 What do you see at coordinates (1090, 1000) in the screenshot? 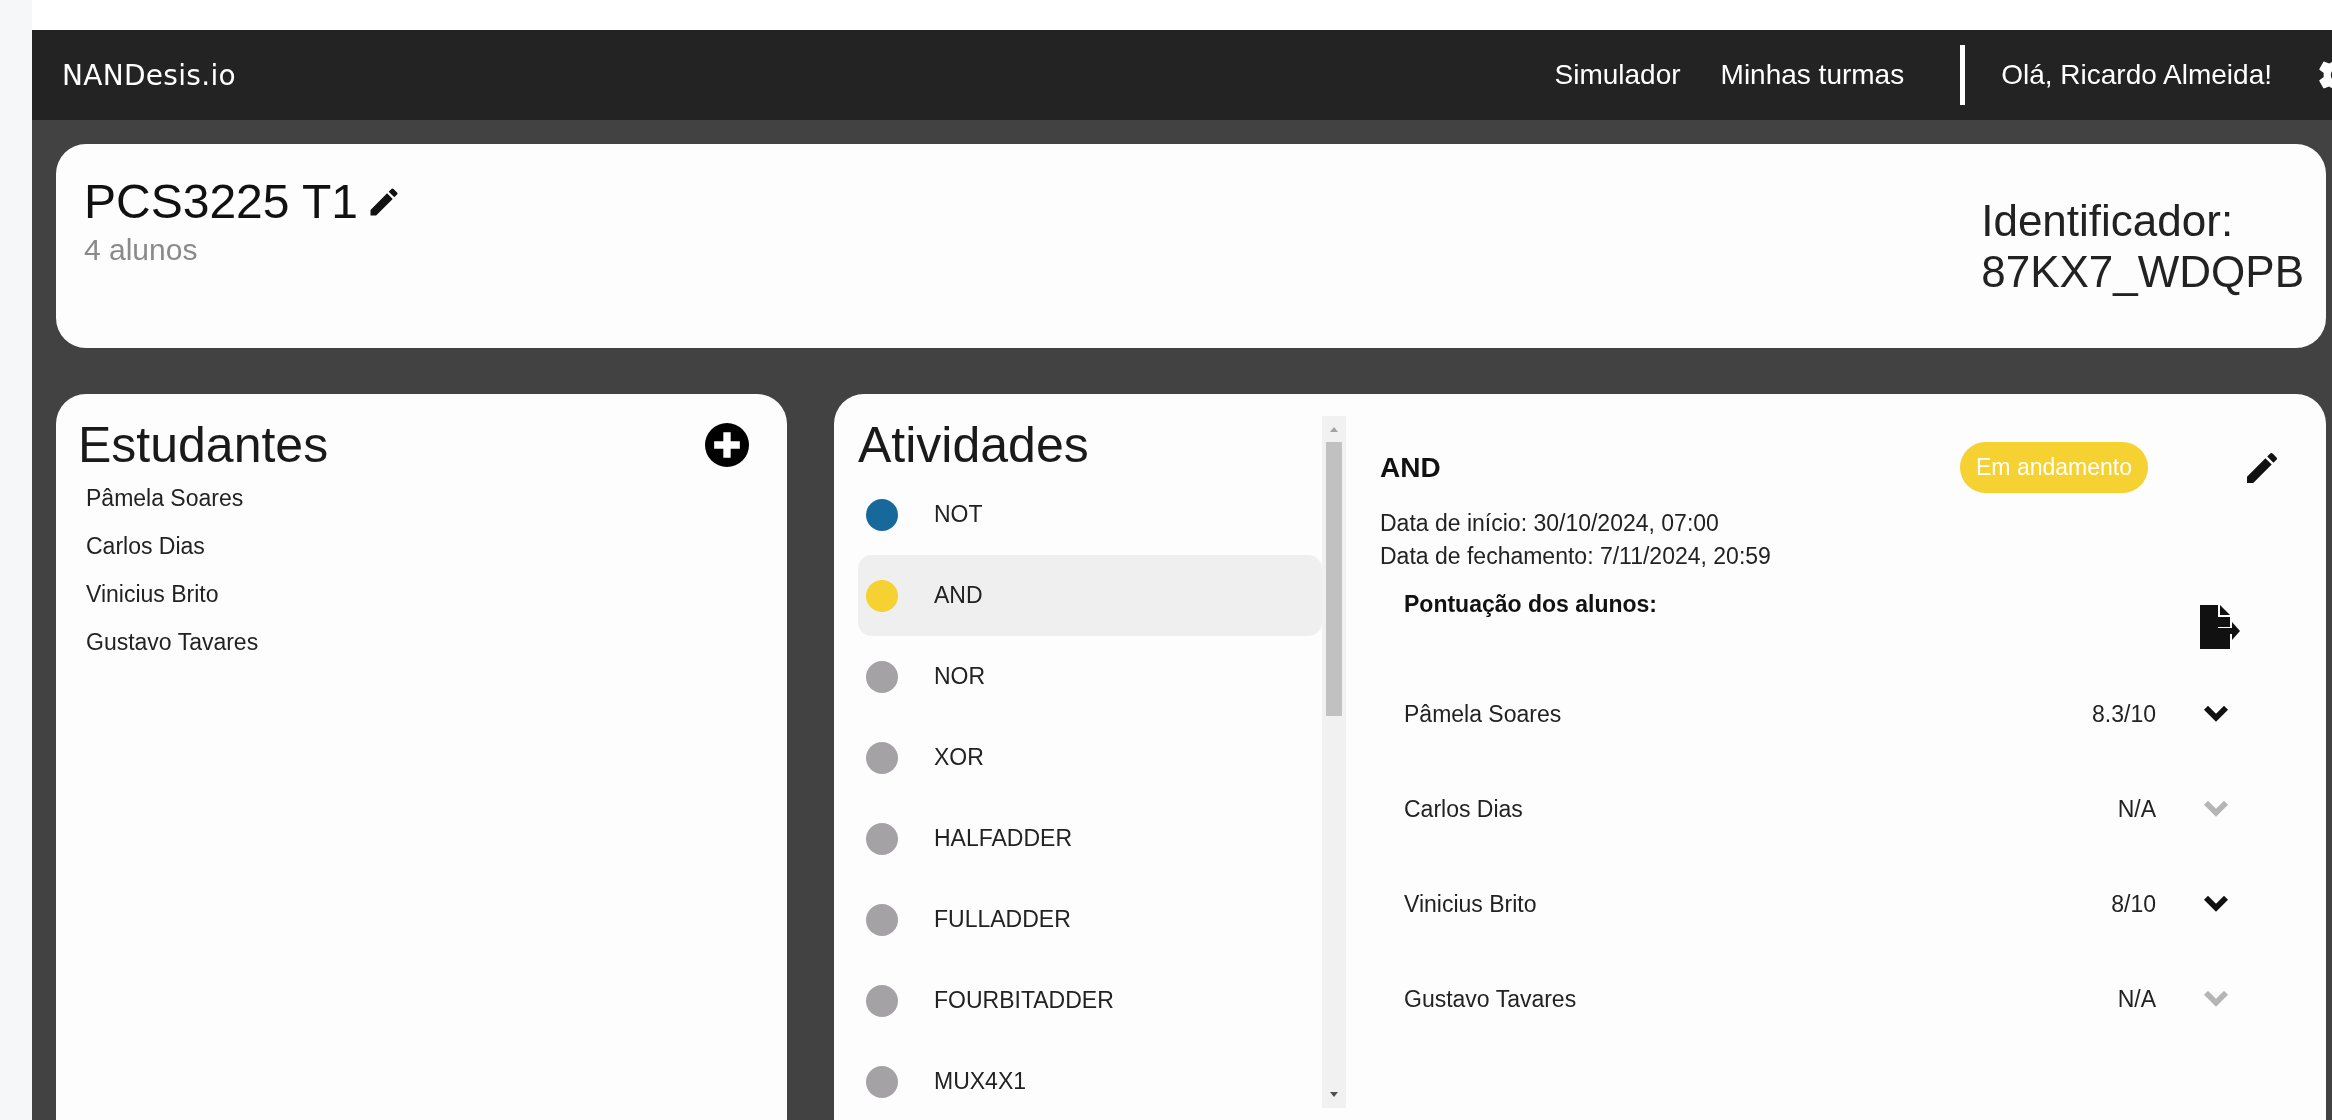
I see `activity-item: FOURBITADDER` at bounding box center [1090, 1000].